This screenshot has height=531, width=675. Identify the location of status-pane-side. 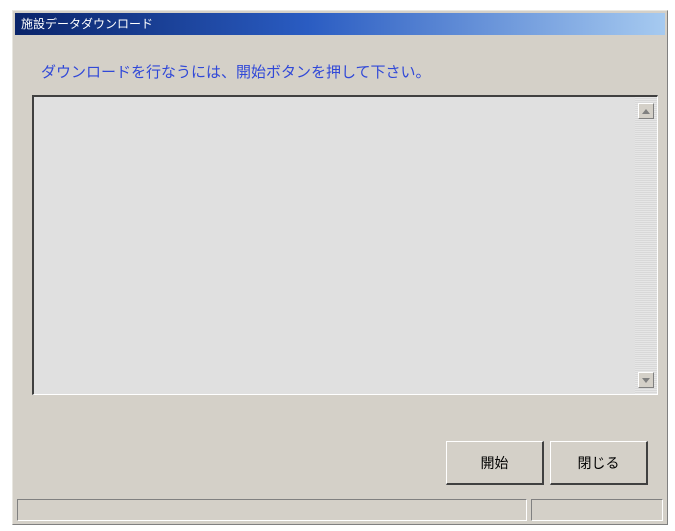
(597, 510).